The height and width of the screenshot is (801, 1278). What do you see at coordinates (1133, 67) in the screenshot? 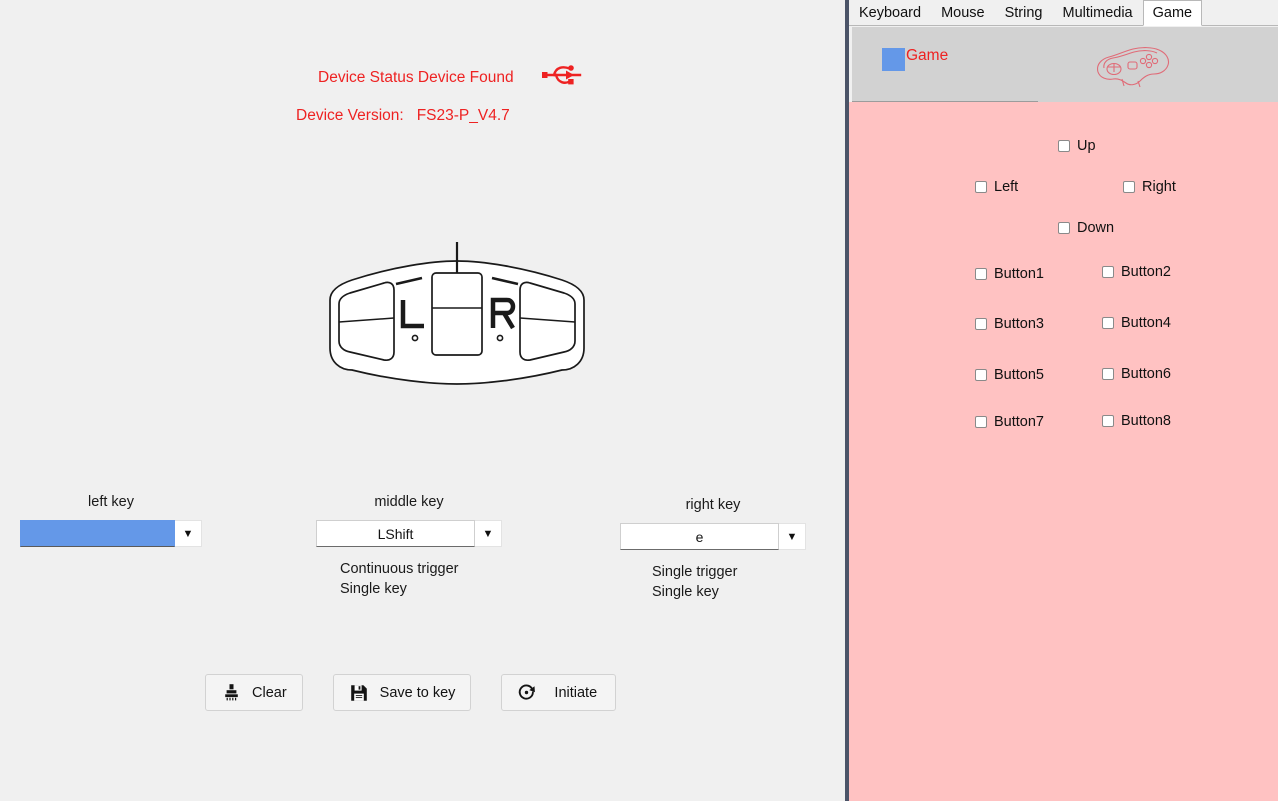
I see `gamepad-icon` at bounding box center [1133, 67].